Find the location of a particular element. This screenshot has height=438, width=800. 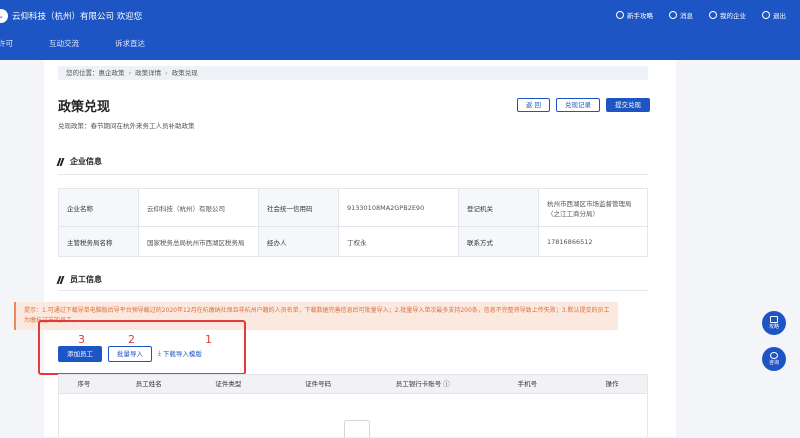

submit-button: 提交兑现 is located at coordinates (628, 105).